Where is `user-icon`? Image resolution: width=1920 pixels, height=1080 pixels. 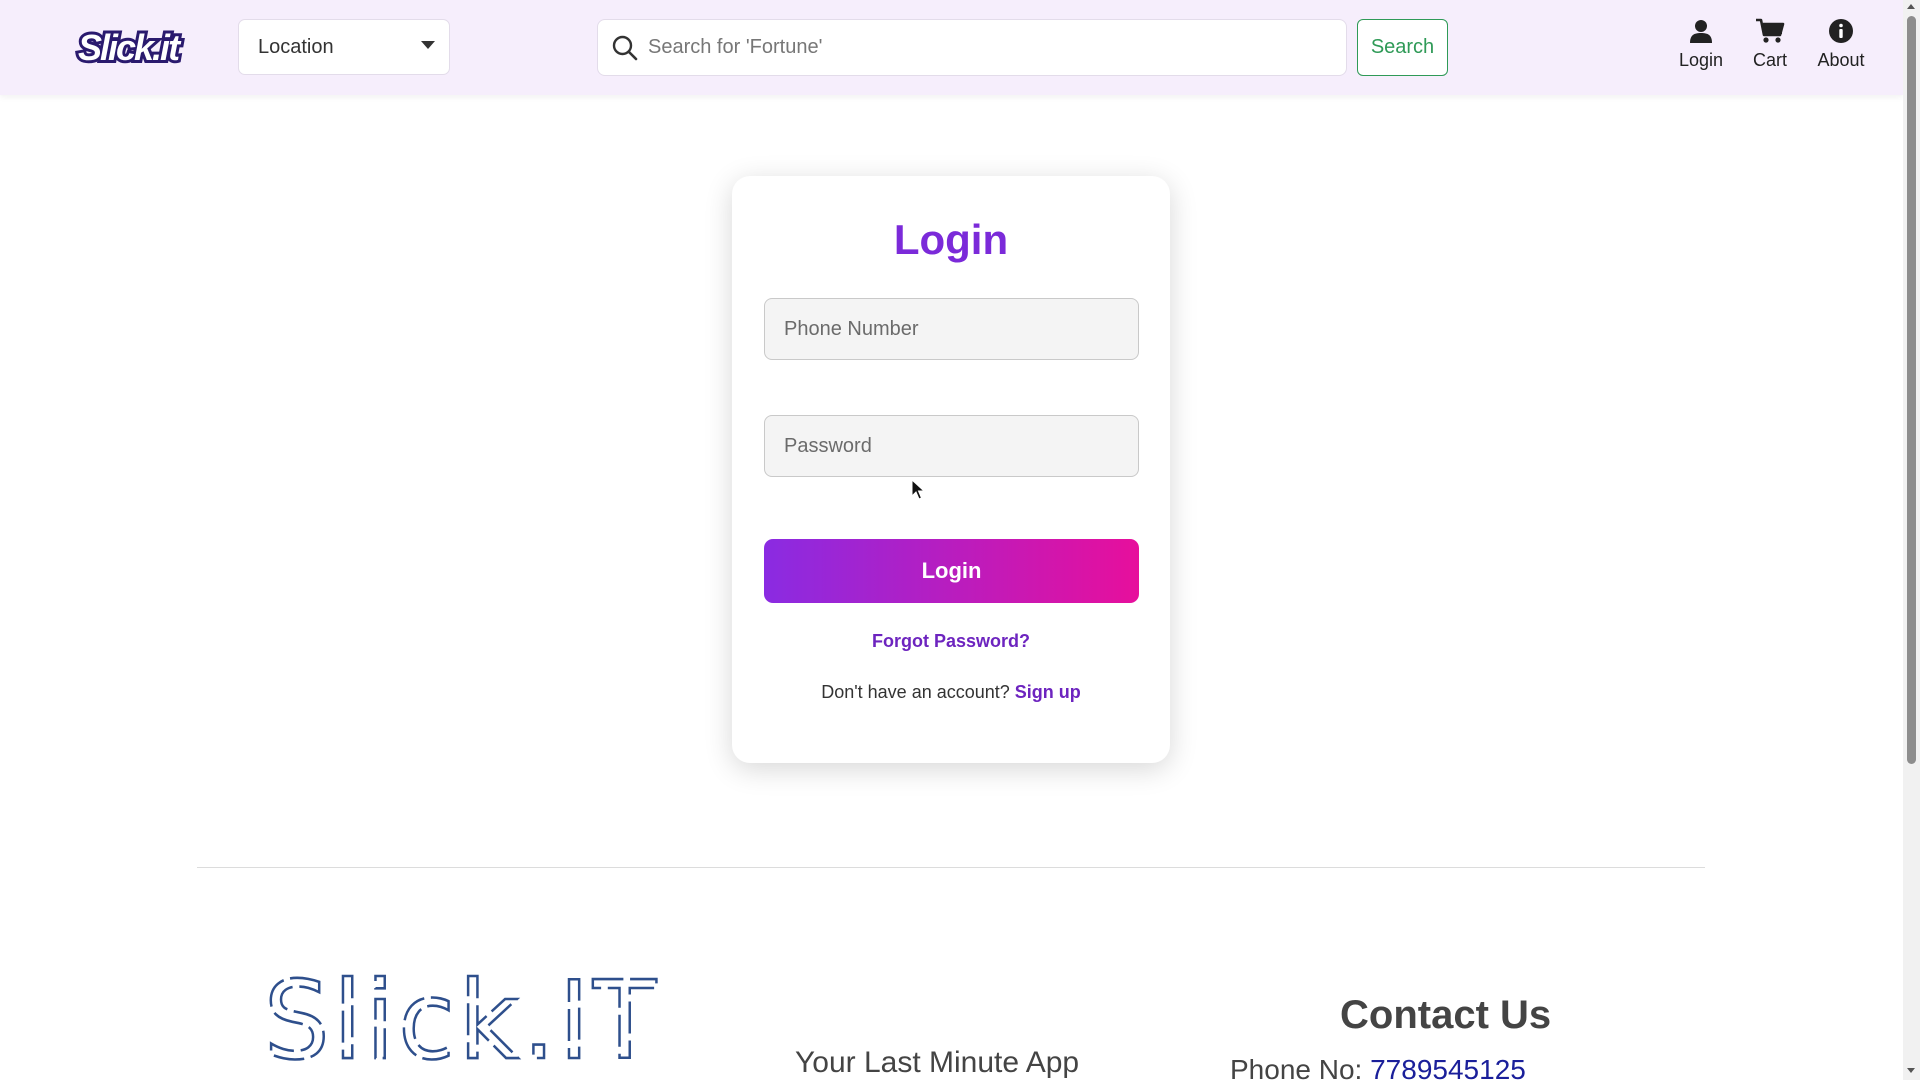 user-icon is located at coordinates (1701, 31).